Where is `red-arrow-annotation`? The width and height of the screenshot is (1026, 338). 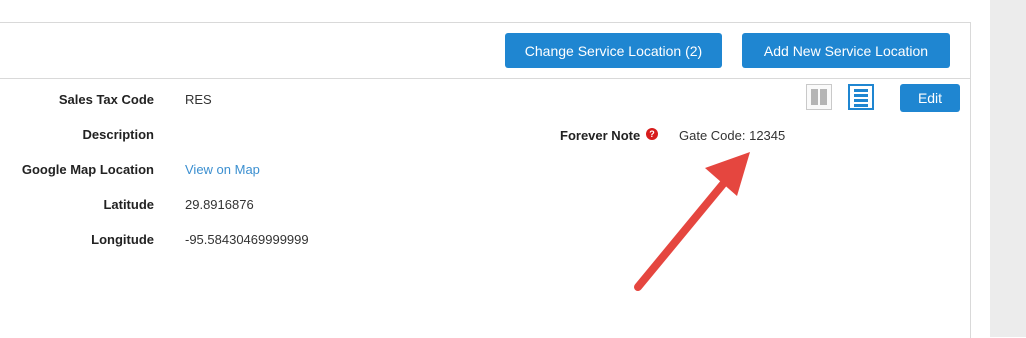 red-arrow-annotation is located at coordinates (692, 221).